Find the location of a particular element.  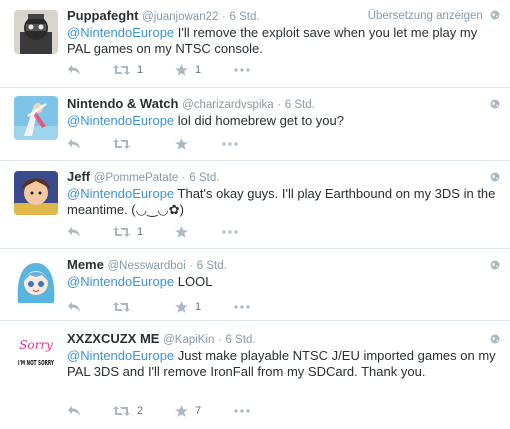

favorite-count: 7 is located at coordinates (198, 411).